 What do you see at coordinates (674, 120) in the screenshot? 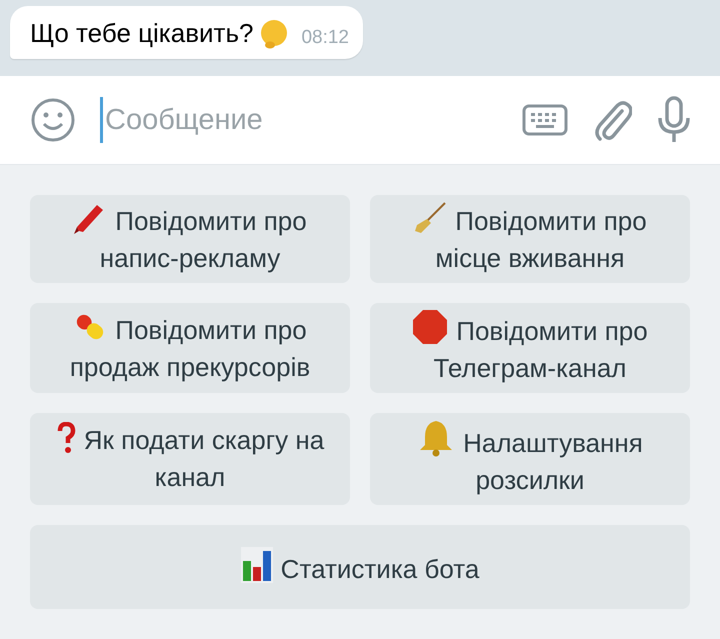
I see `microphone-icon` at bounding box center [674, 120].